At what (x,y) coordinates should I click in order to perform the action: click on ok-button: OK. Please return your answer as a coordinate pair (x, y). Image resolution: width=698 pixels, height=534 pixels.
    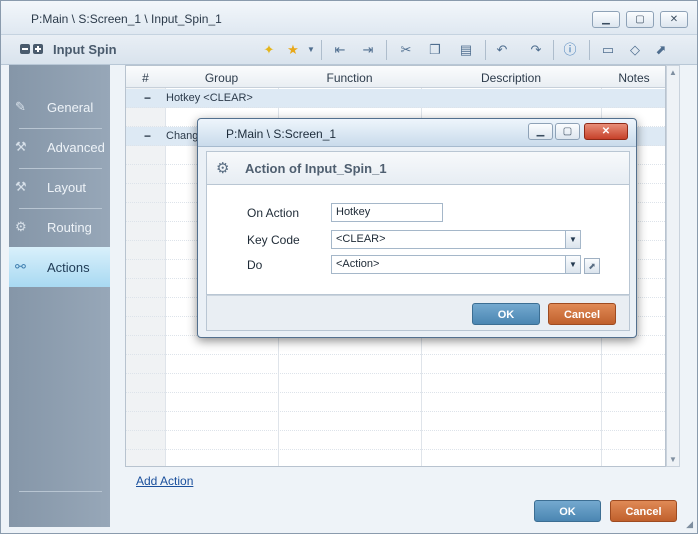
    Looking at the image, I should click on (567, 511).